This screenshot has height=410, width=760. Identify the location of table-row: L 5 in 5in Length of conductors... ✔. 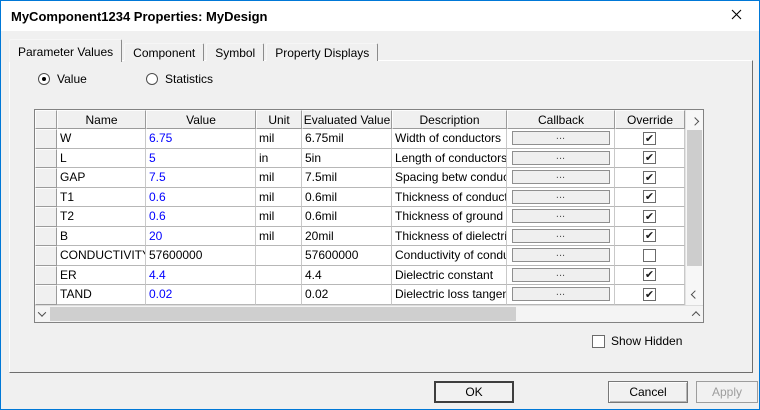
(360, 158).